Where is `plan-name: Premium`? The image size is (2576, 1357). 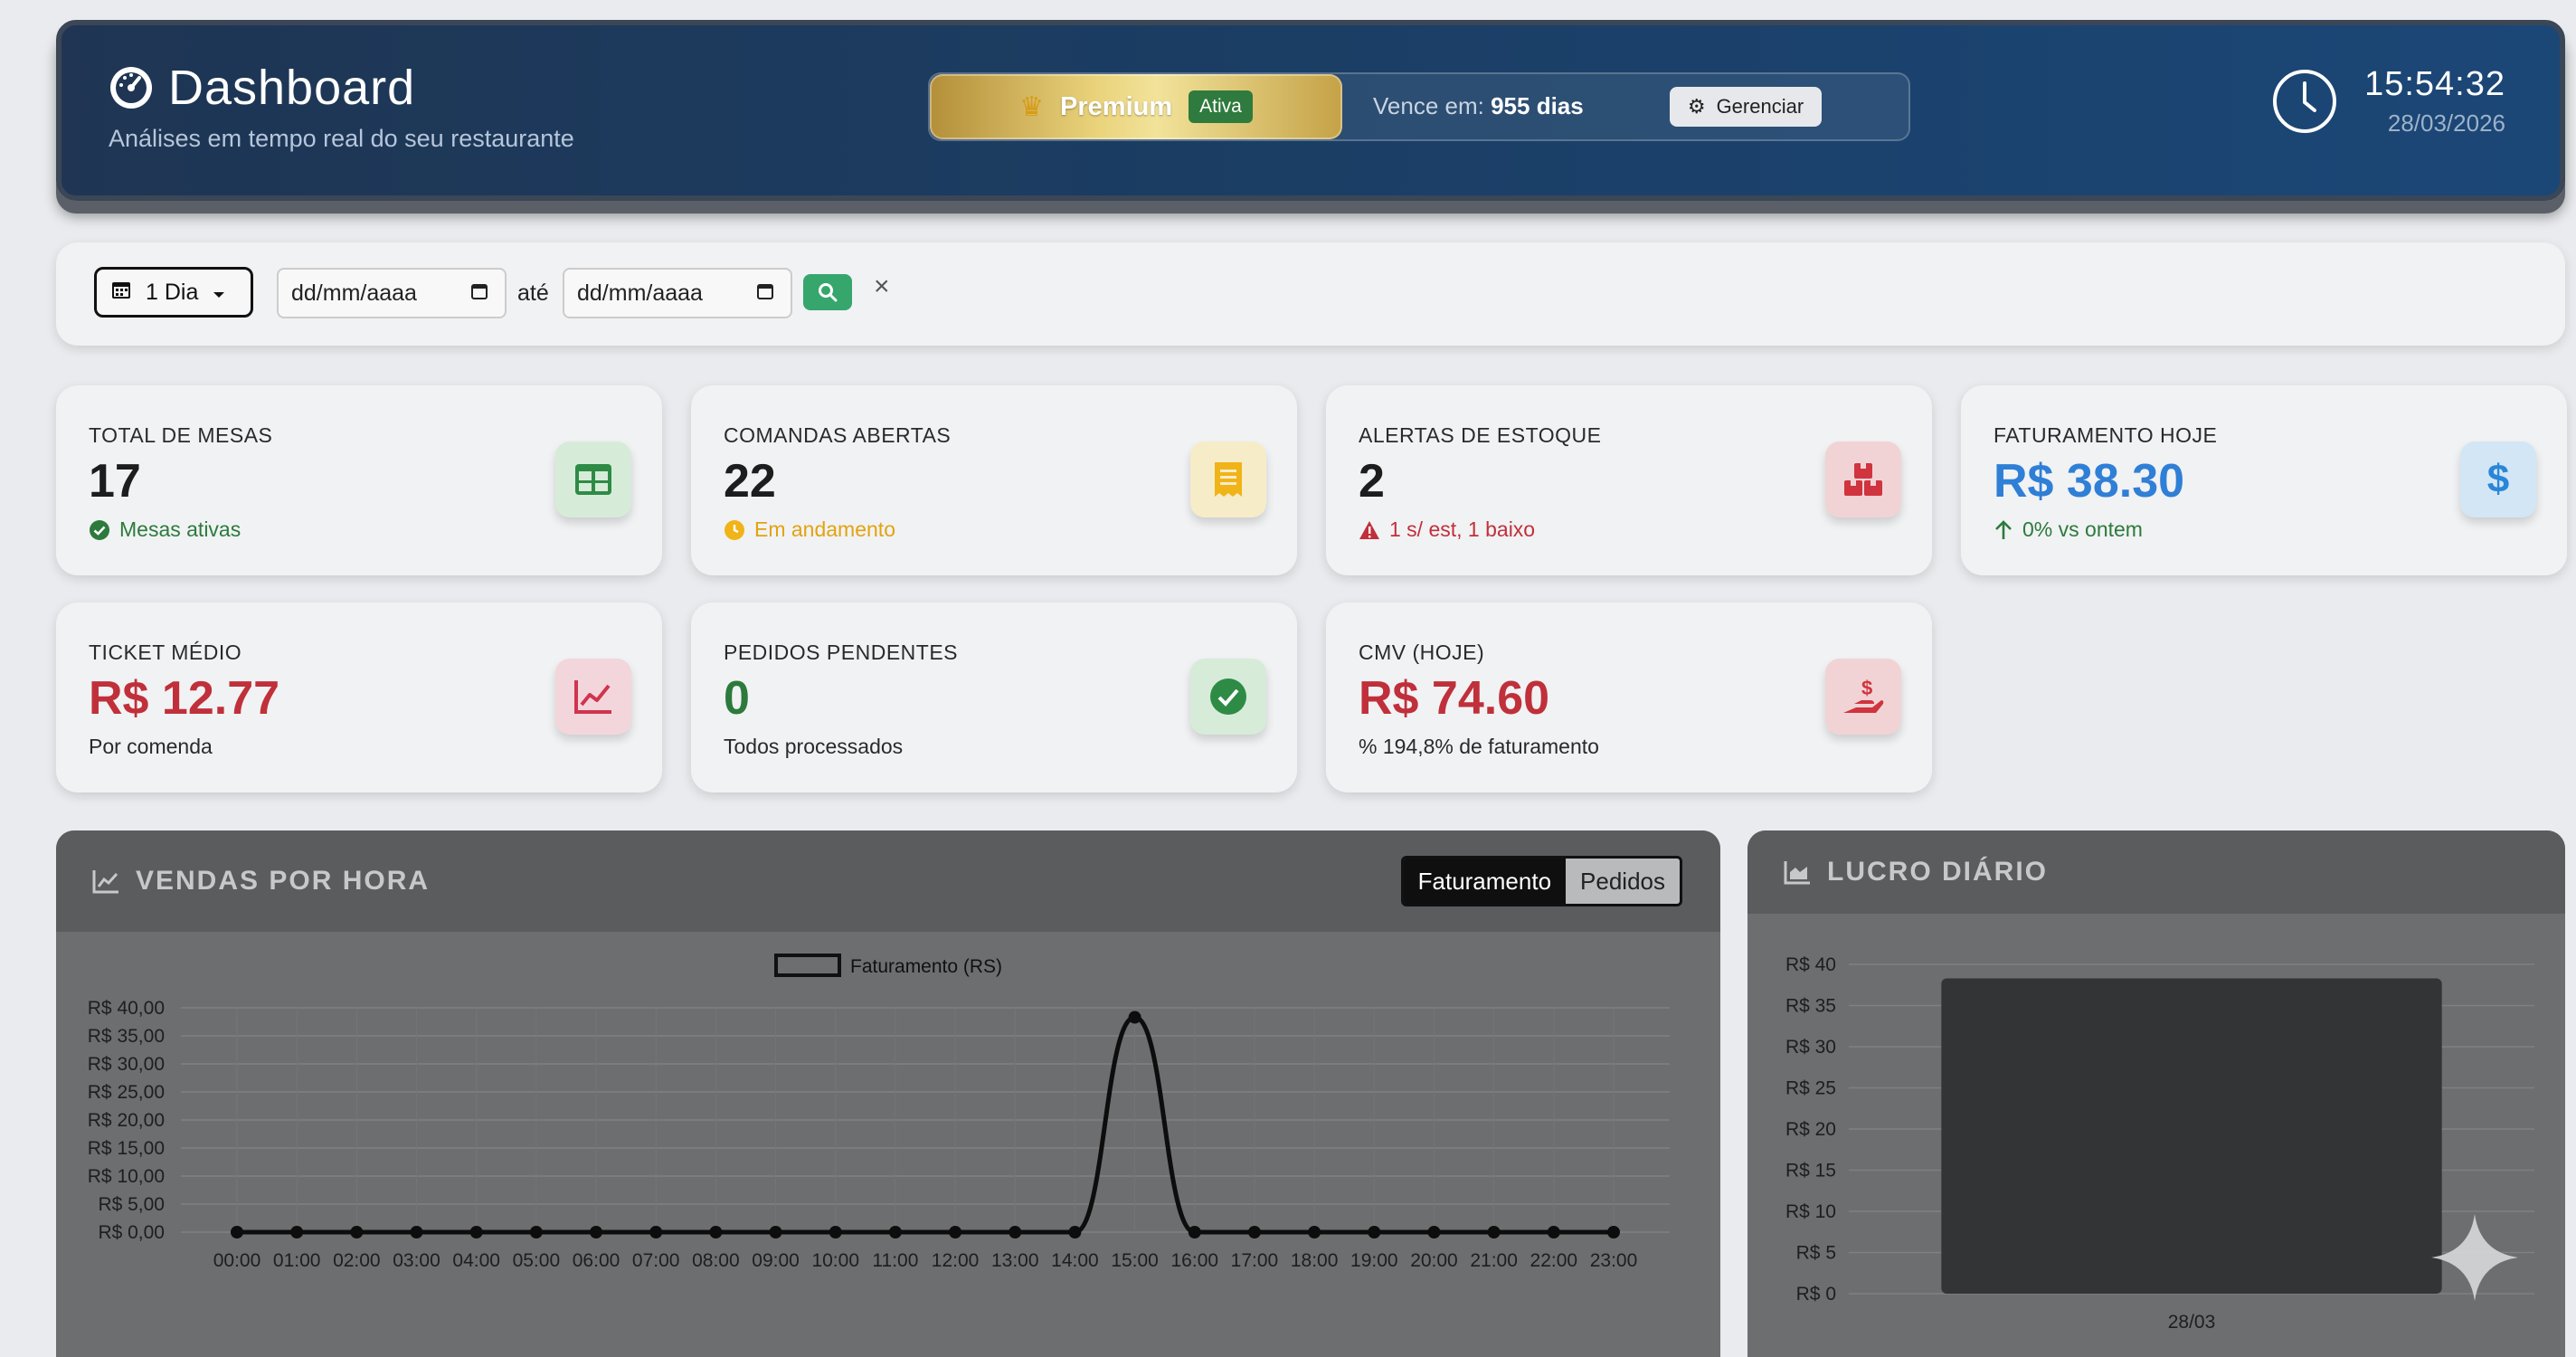
plan-name: Premium is located at coordinates (1117, 106).